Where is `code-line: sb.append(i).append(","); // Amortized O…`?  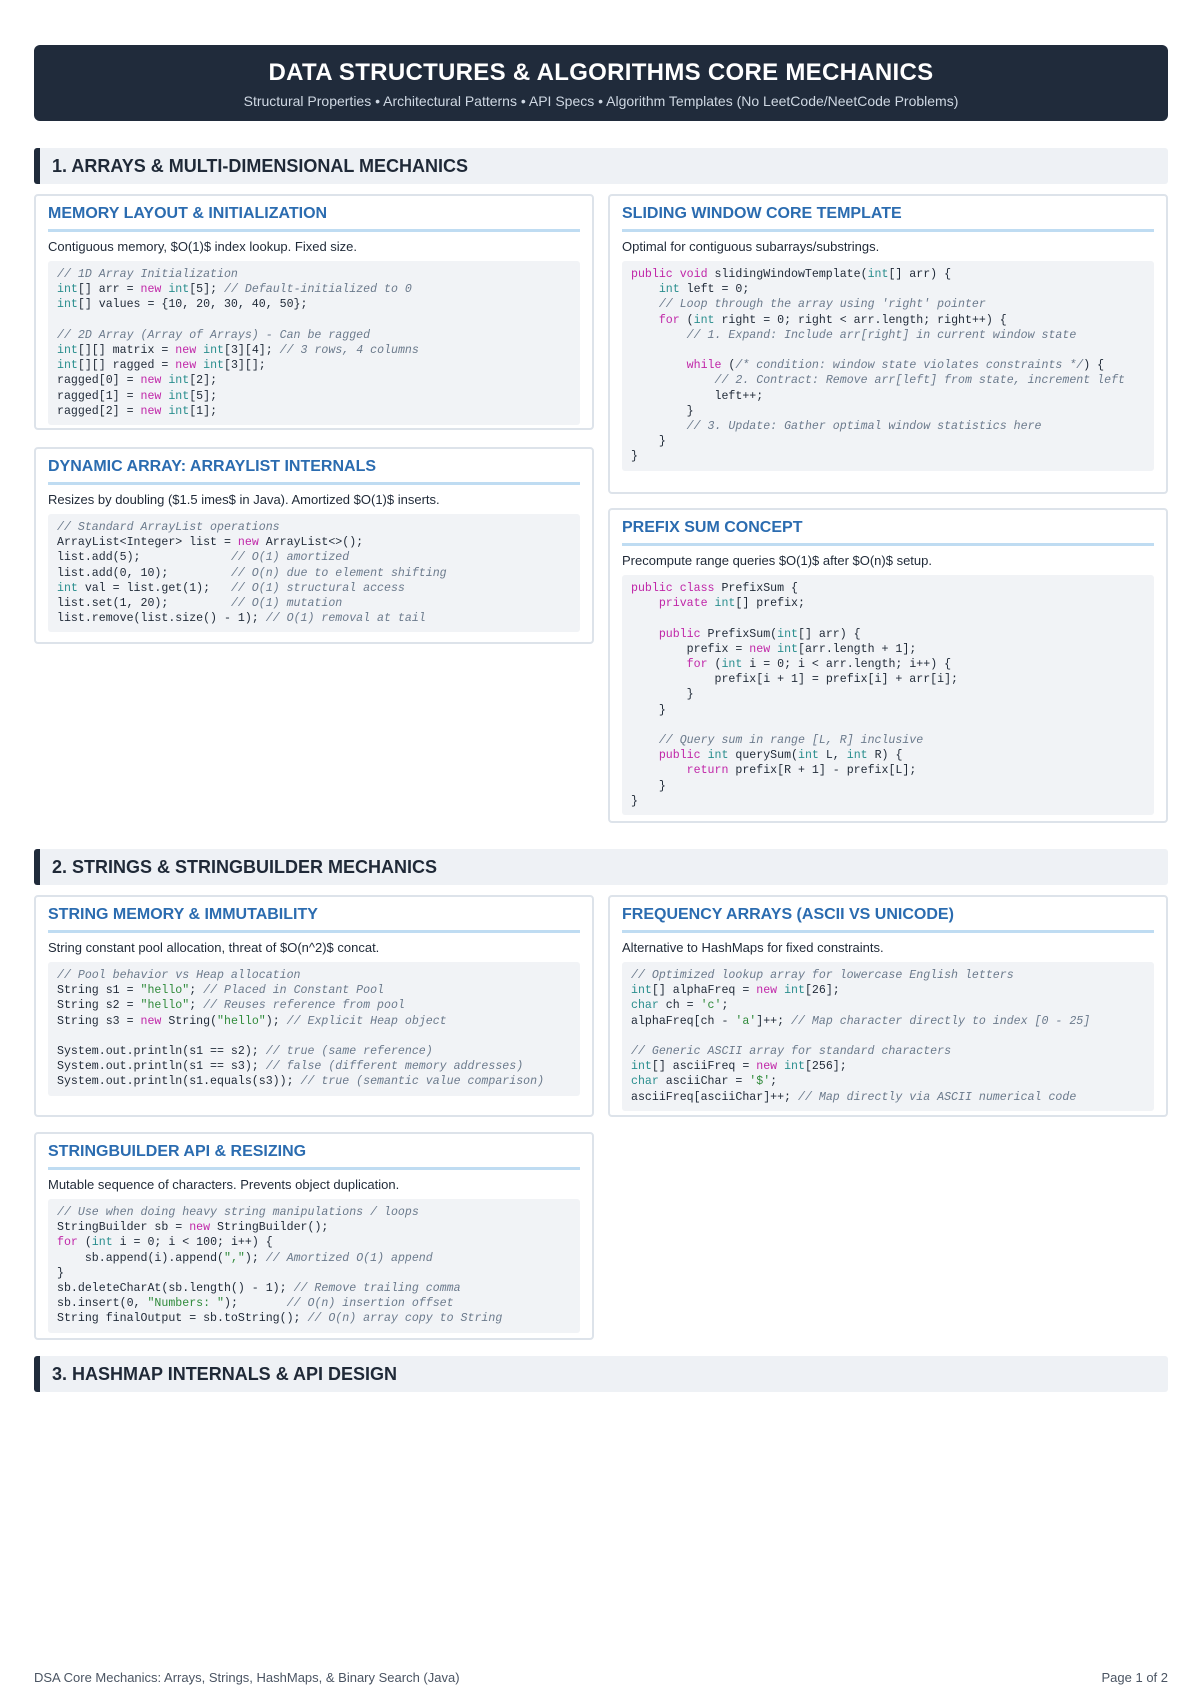 code-line: sb.append(i).append(","); // Amortized O… is located at coordinates (245, 1258).